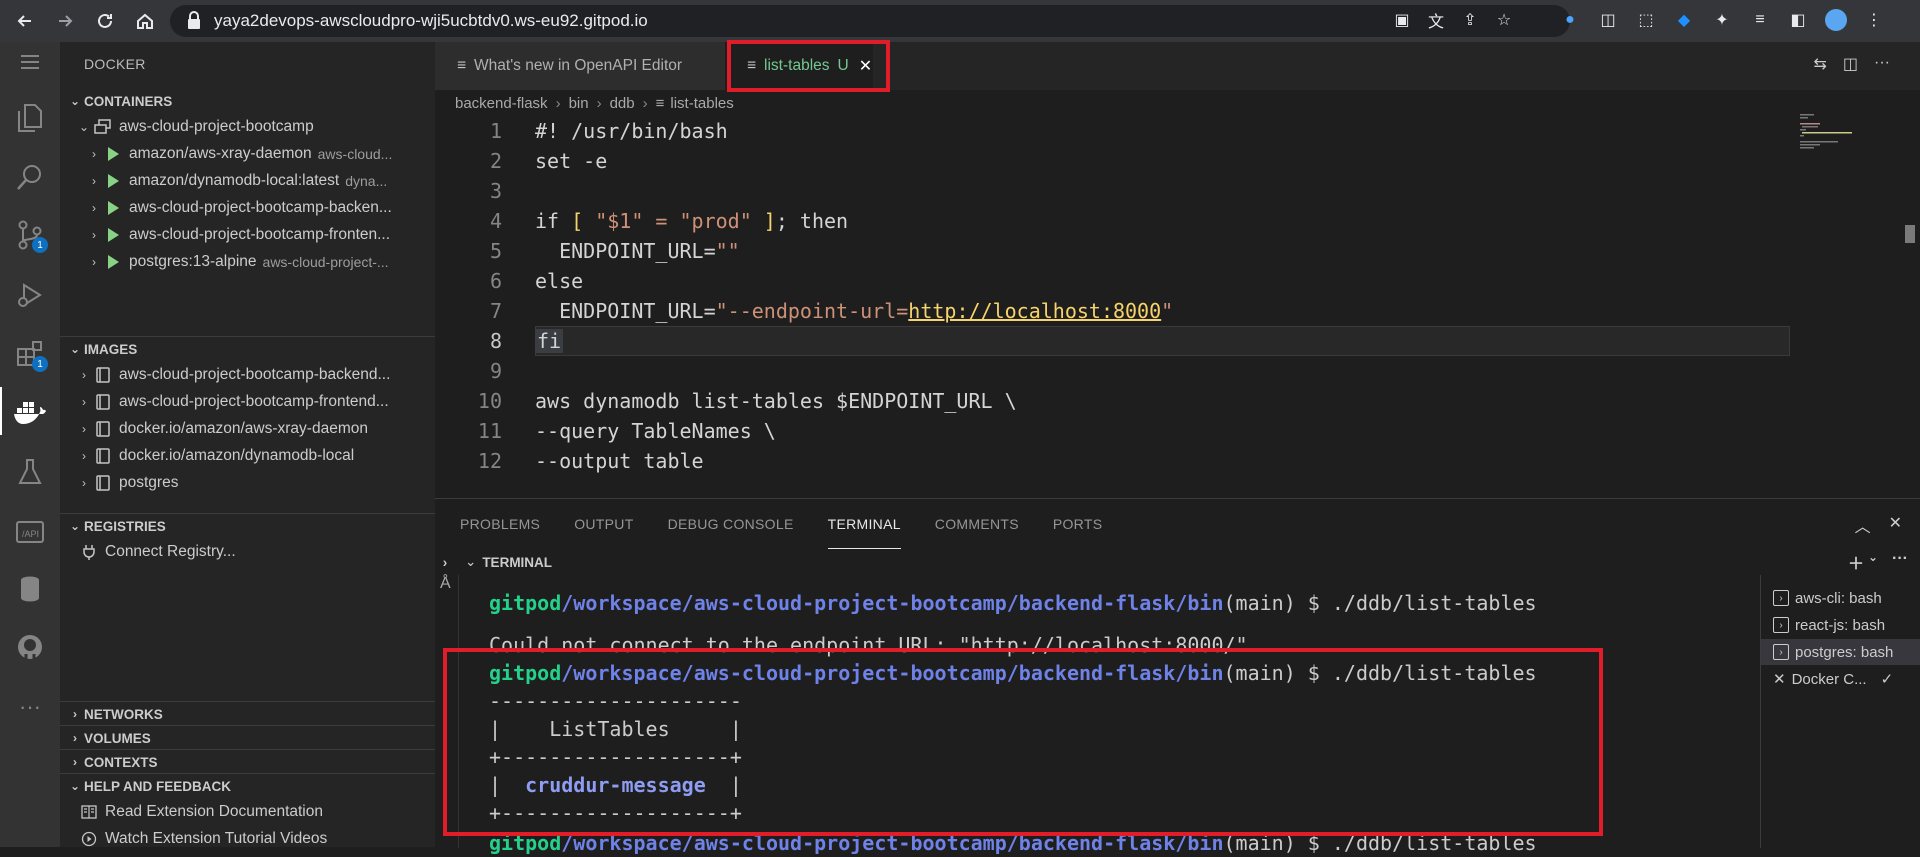 The height and width of the screenshot is (857, 1920). What do you see at coordinates (579, 103) in the screenshot?
I see `breadcrumb-item: bin` at bounding box center [579, 103].